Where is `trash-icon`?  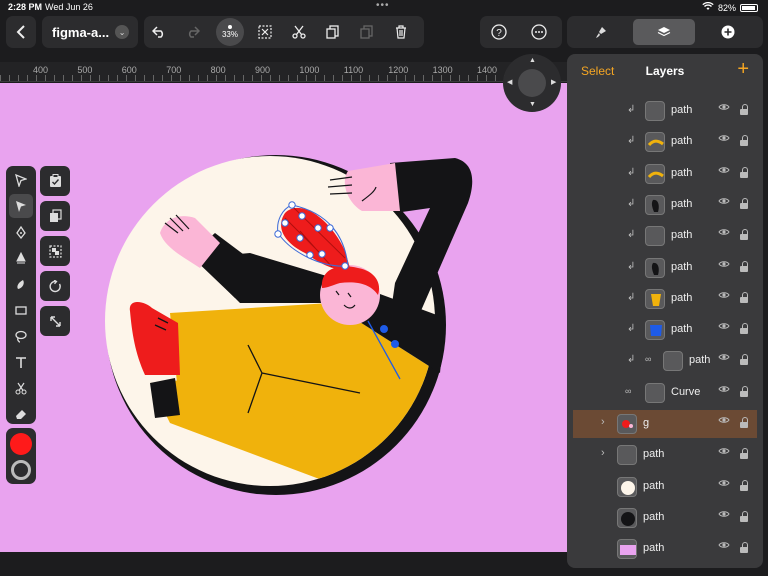 trash-icon is located at coordinates (401, 32).